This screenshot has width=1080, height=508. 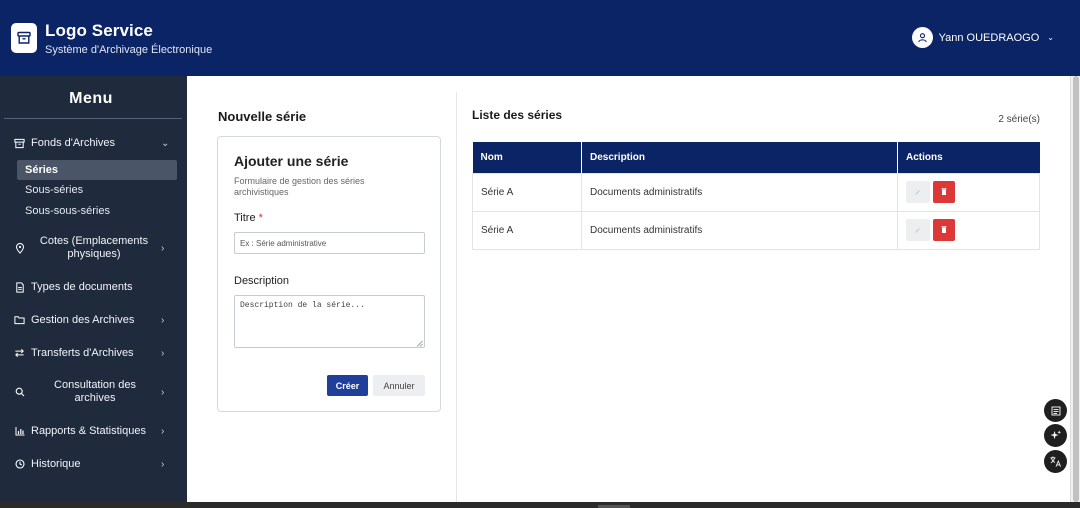 I want to click on sidebar-item-label: Transferts d'Archives, so click(x=82, y=353).